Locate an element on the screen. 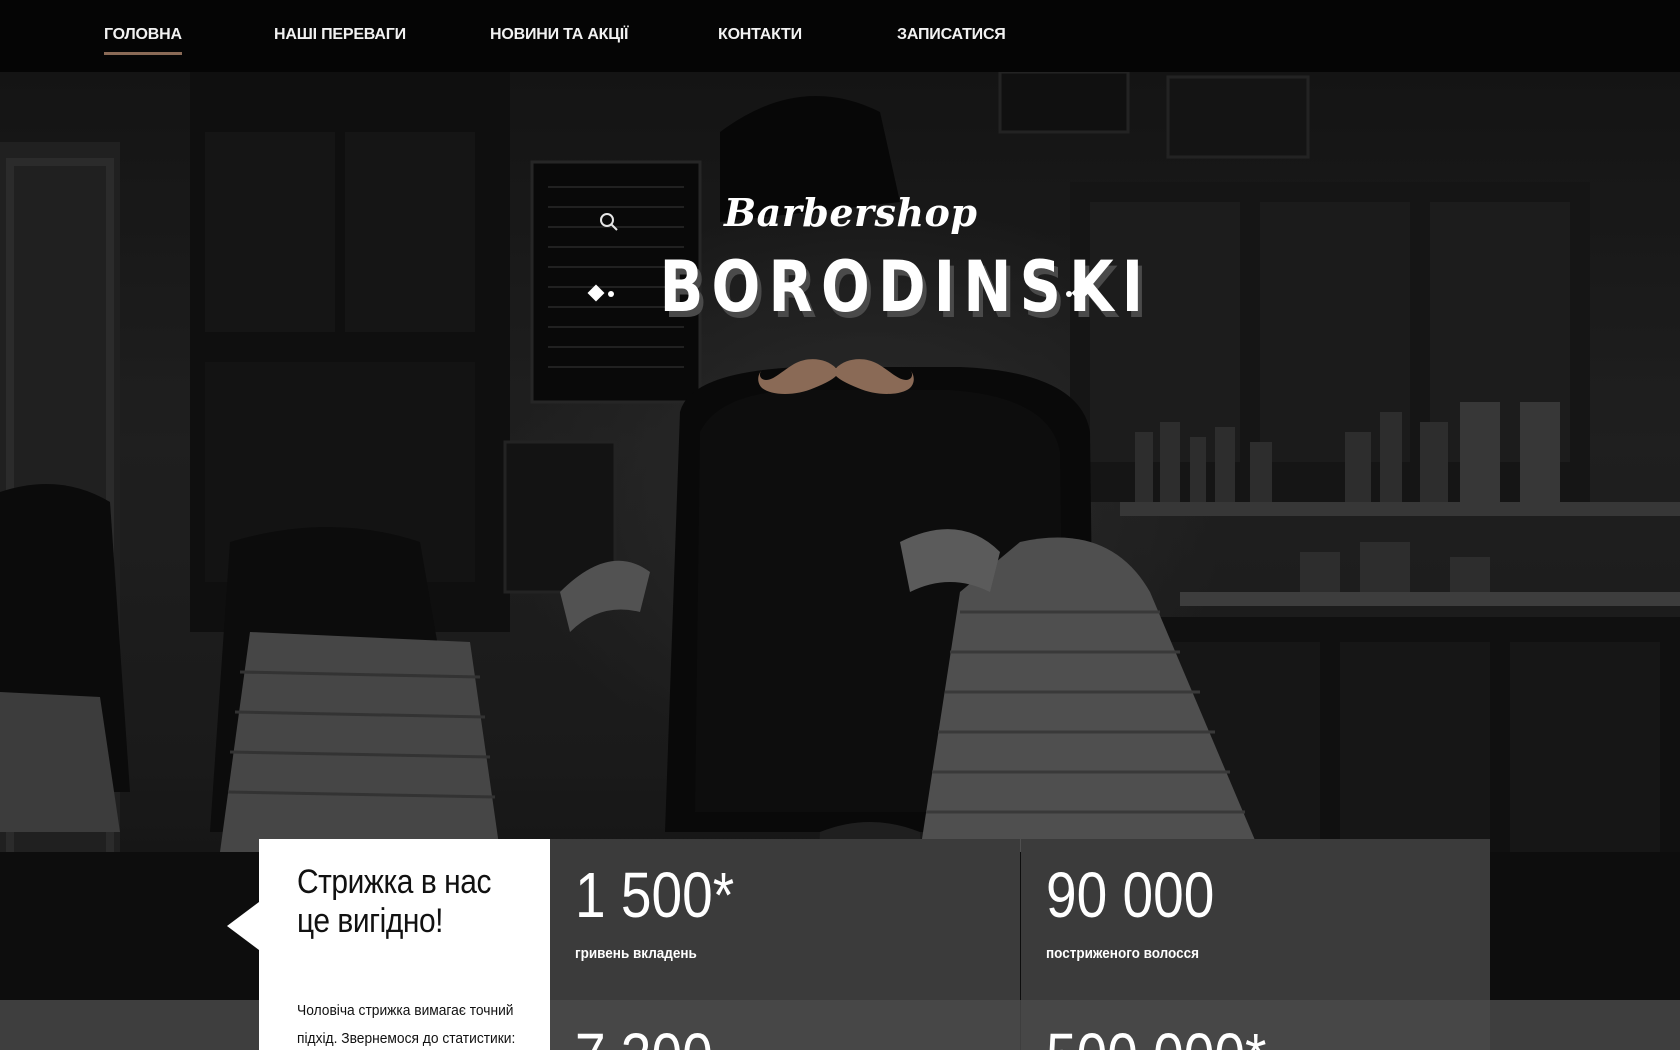 The image size is (1680, 1050). stat-label: постриженого волосся is located at coordinates (1123, 953).